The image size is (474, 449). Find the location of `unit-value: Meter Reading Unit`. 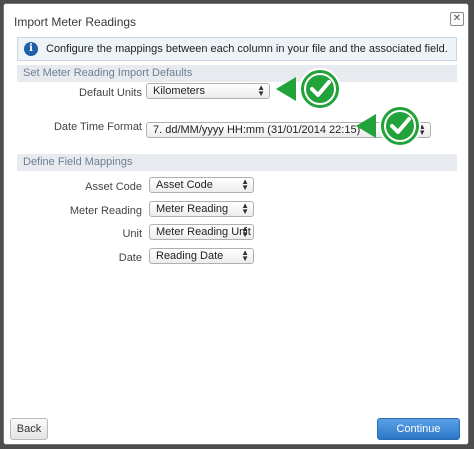

unit-value: Meter Reading Unit is located at coordinates (203, 232).